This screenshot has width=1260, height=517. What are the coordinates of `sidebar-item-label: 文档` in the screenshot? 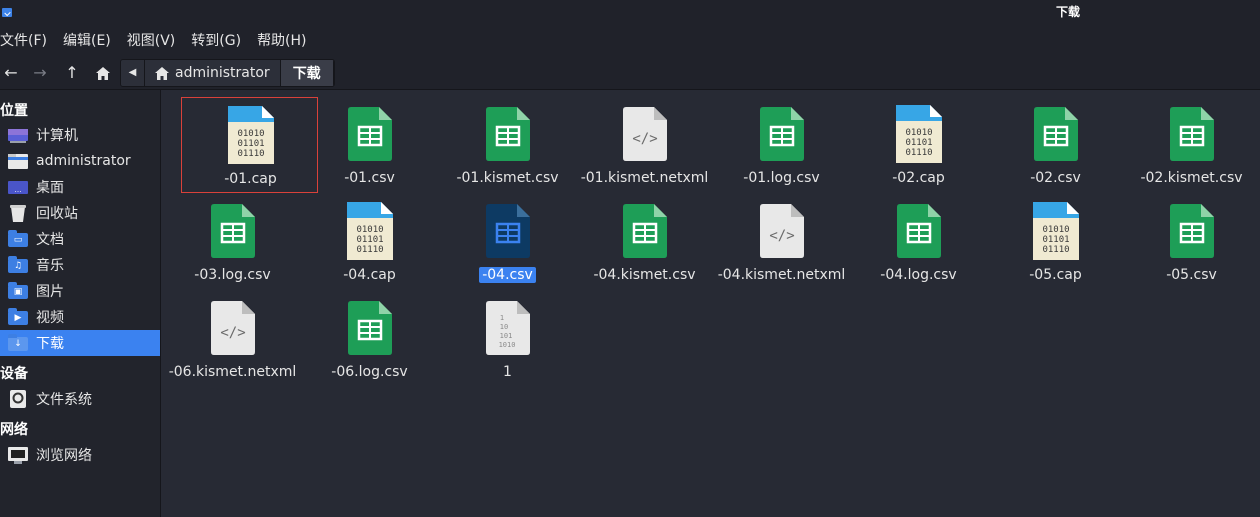 It's located at (50, 240).